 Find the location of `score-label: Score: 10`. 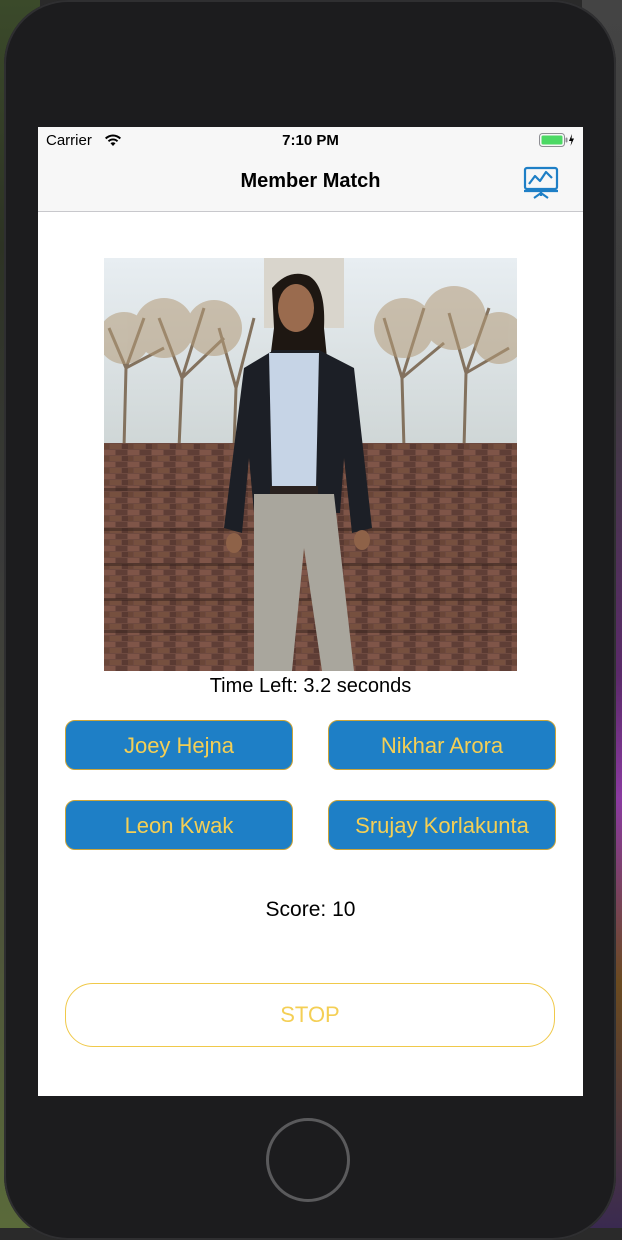

score-label: Score: 10 is located at coordinates (310, 909).